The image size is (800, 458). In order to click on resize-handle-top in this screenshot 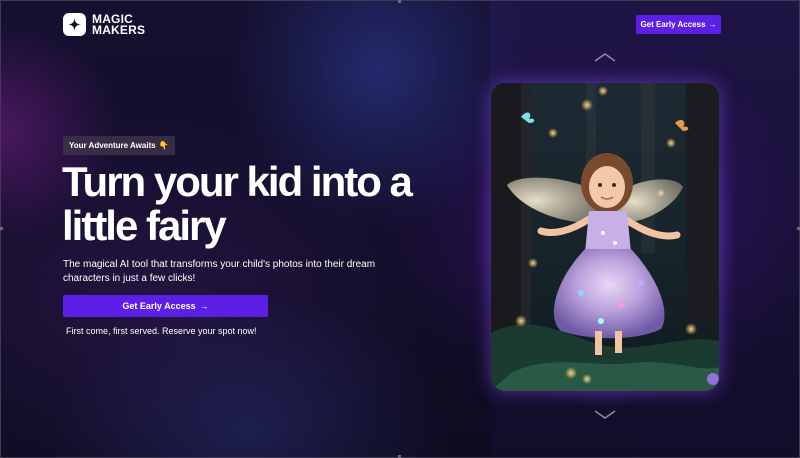, I will do `click(399, 1)`.